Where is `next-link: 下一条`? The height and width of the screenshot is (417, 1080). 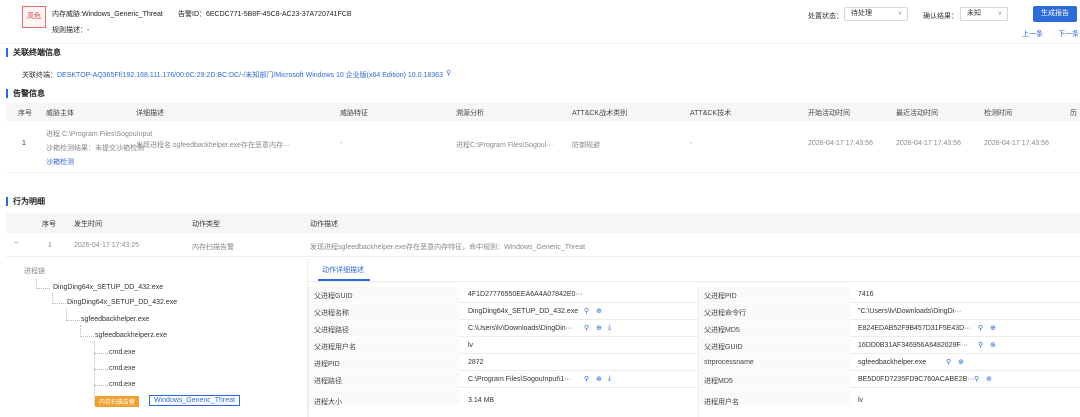
next-link: 下一条 is located at coordinates (1068, 34).